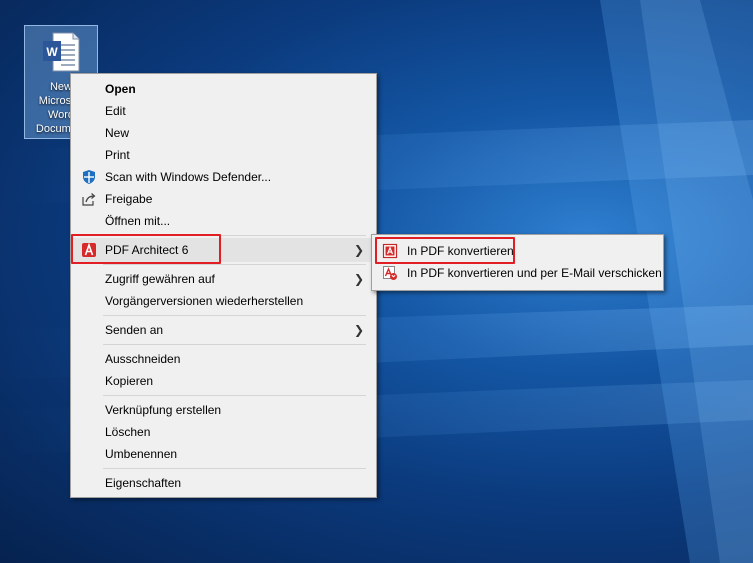  What do you see at coordinates (129, 381) in the screenshot?
I see `menu-item-label: Kopieren` at bounding box center [129, 381].